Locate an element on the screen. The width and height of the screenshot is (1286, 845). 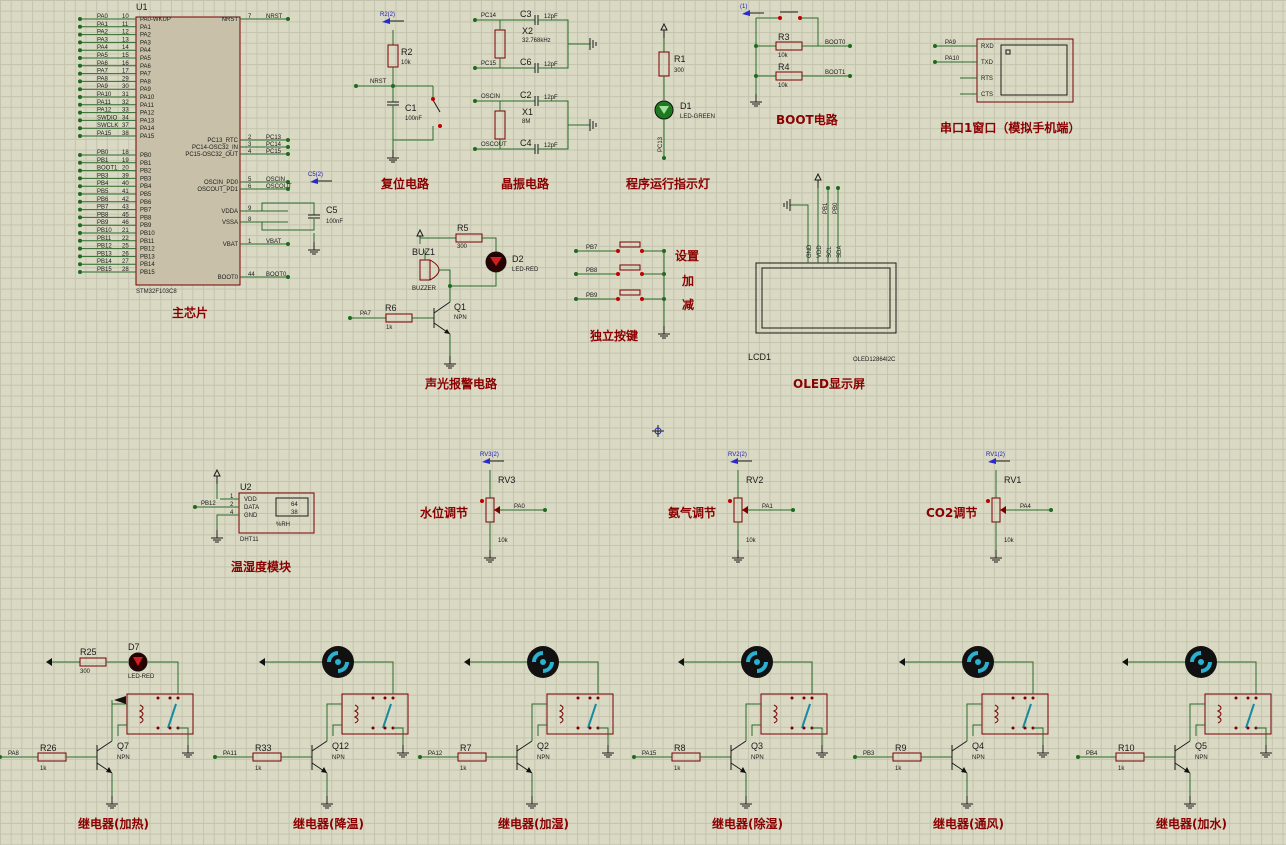
crystal-net: OSCIN is located at coordinates (490, 97).